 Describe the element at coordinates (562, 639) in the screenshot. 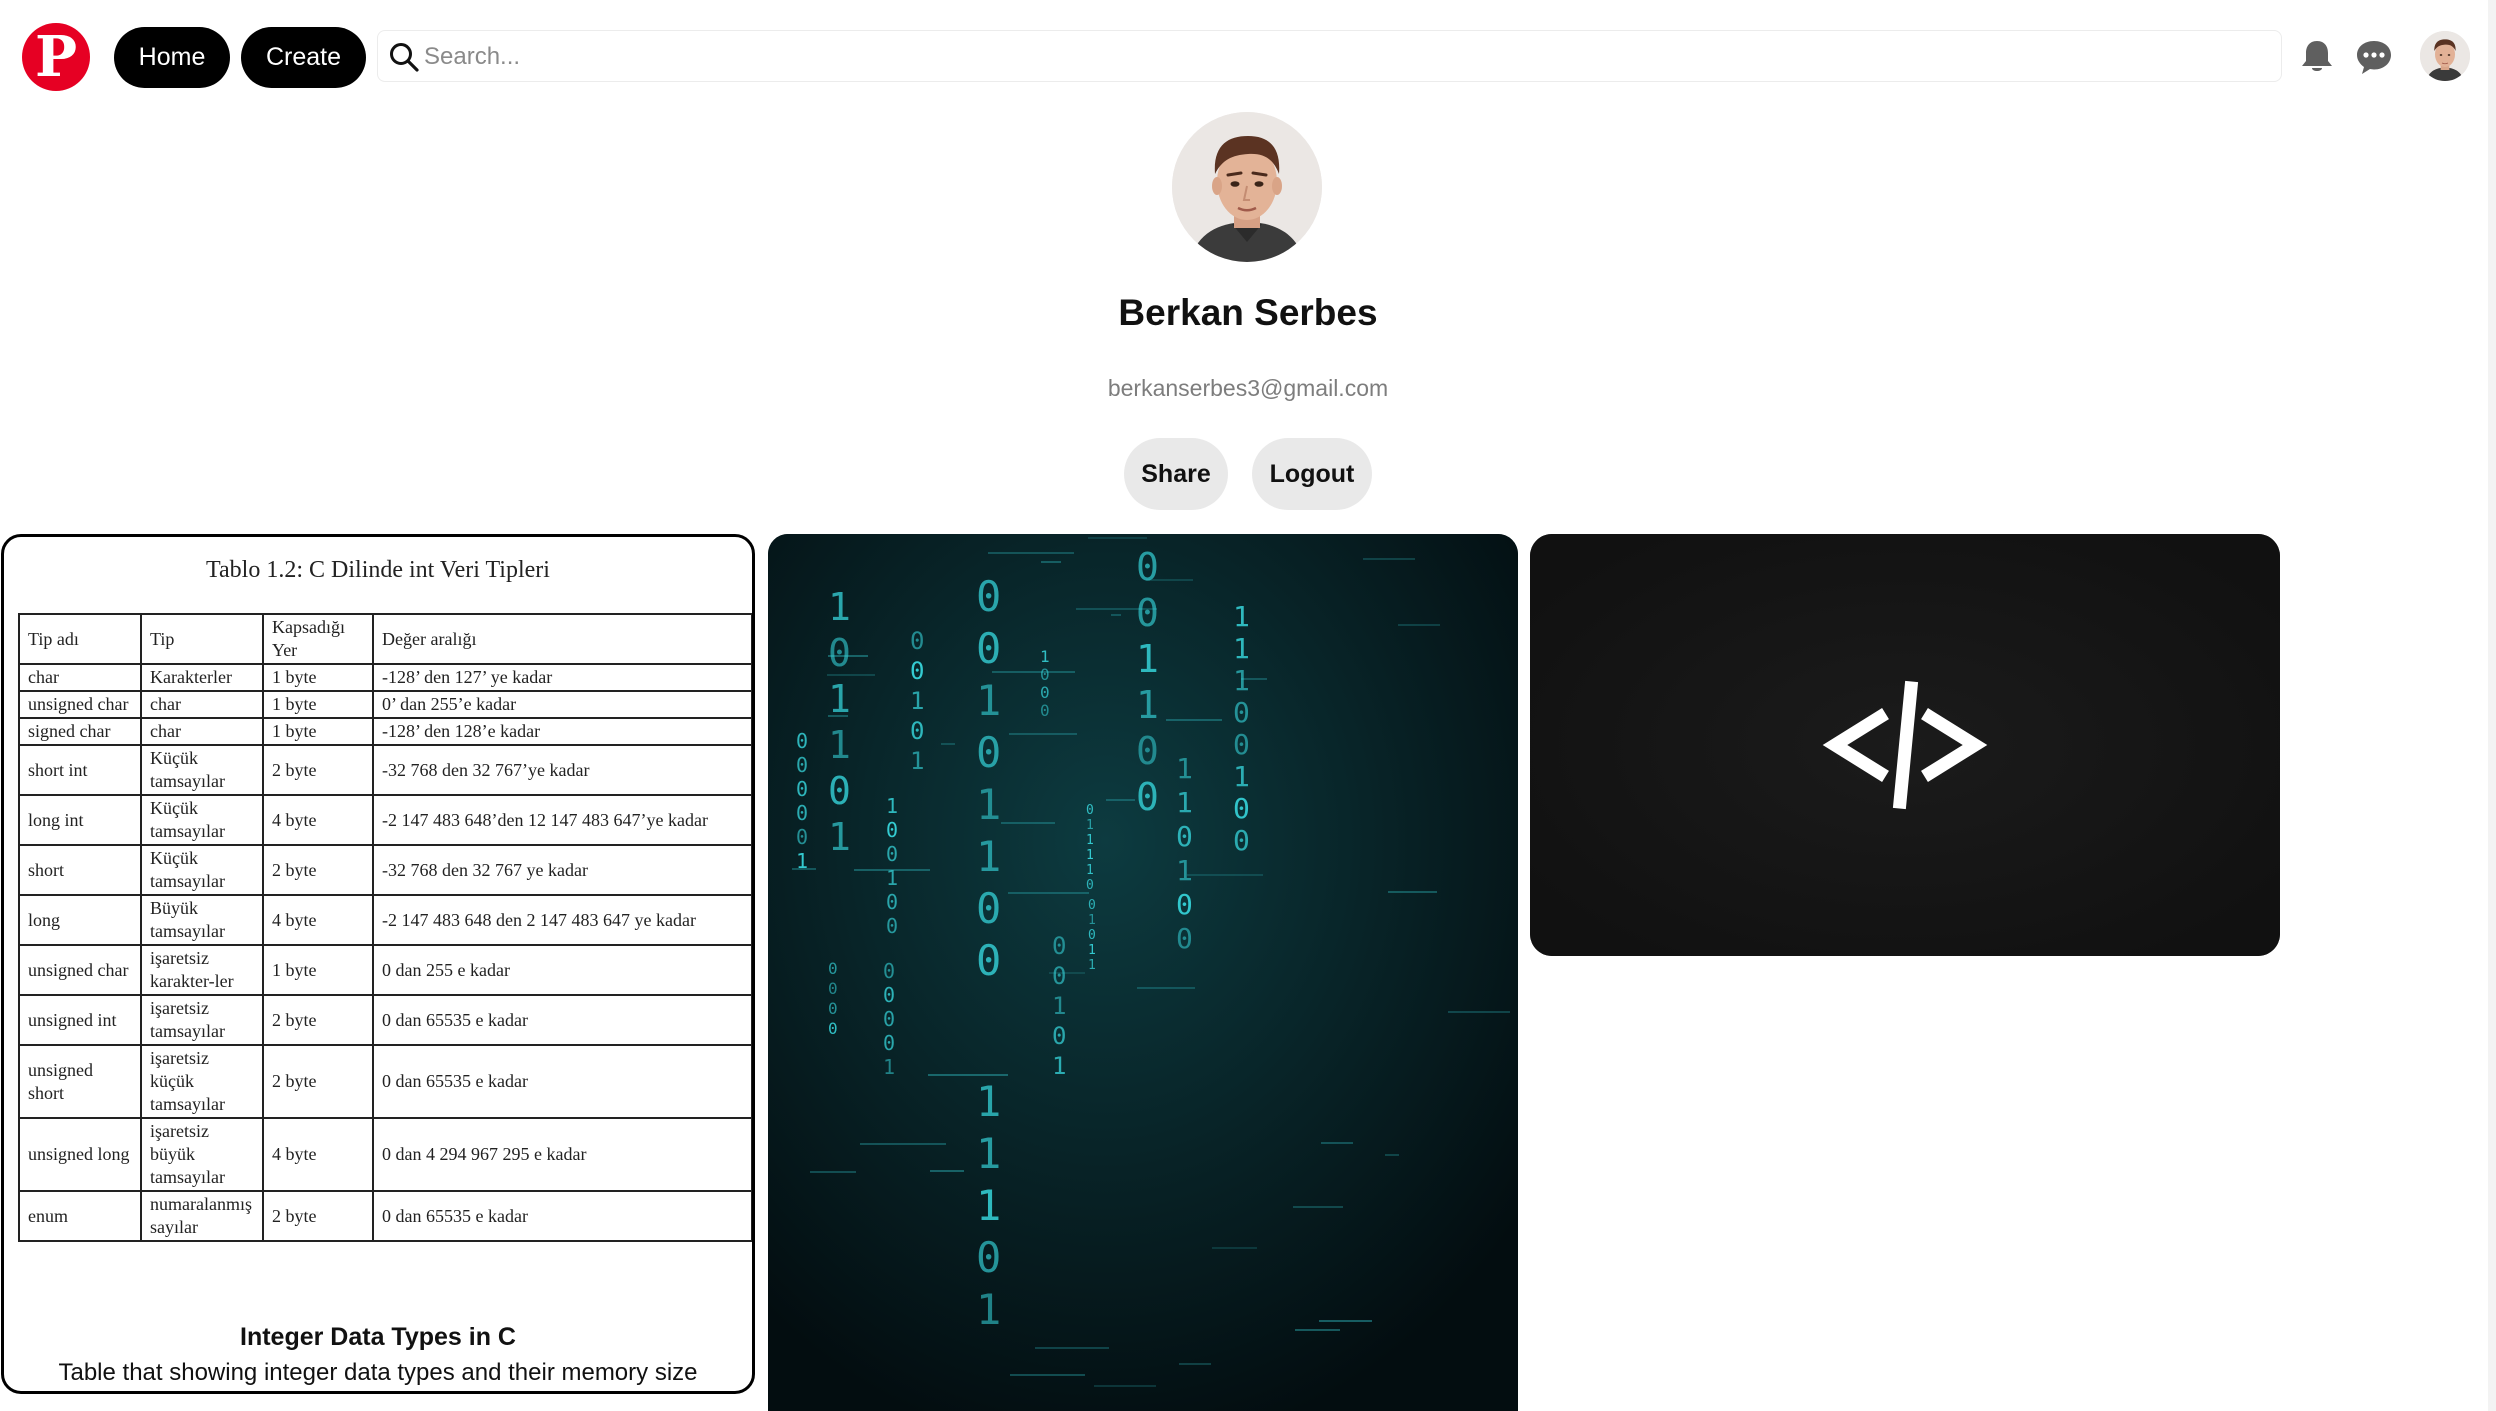

I see `table-header-cell: Değer aralığı` at that location.